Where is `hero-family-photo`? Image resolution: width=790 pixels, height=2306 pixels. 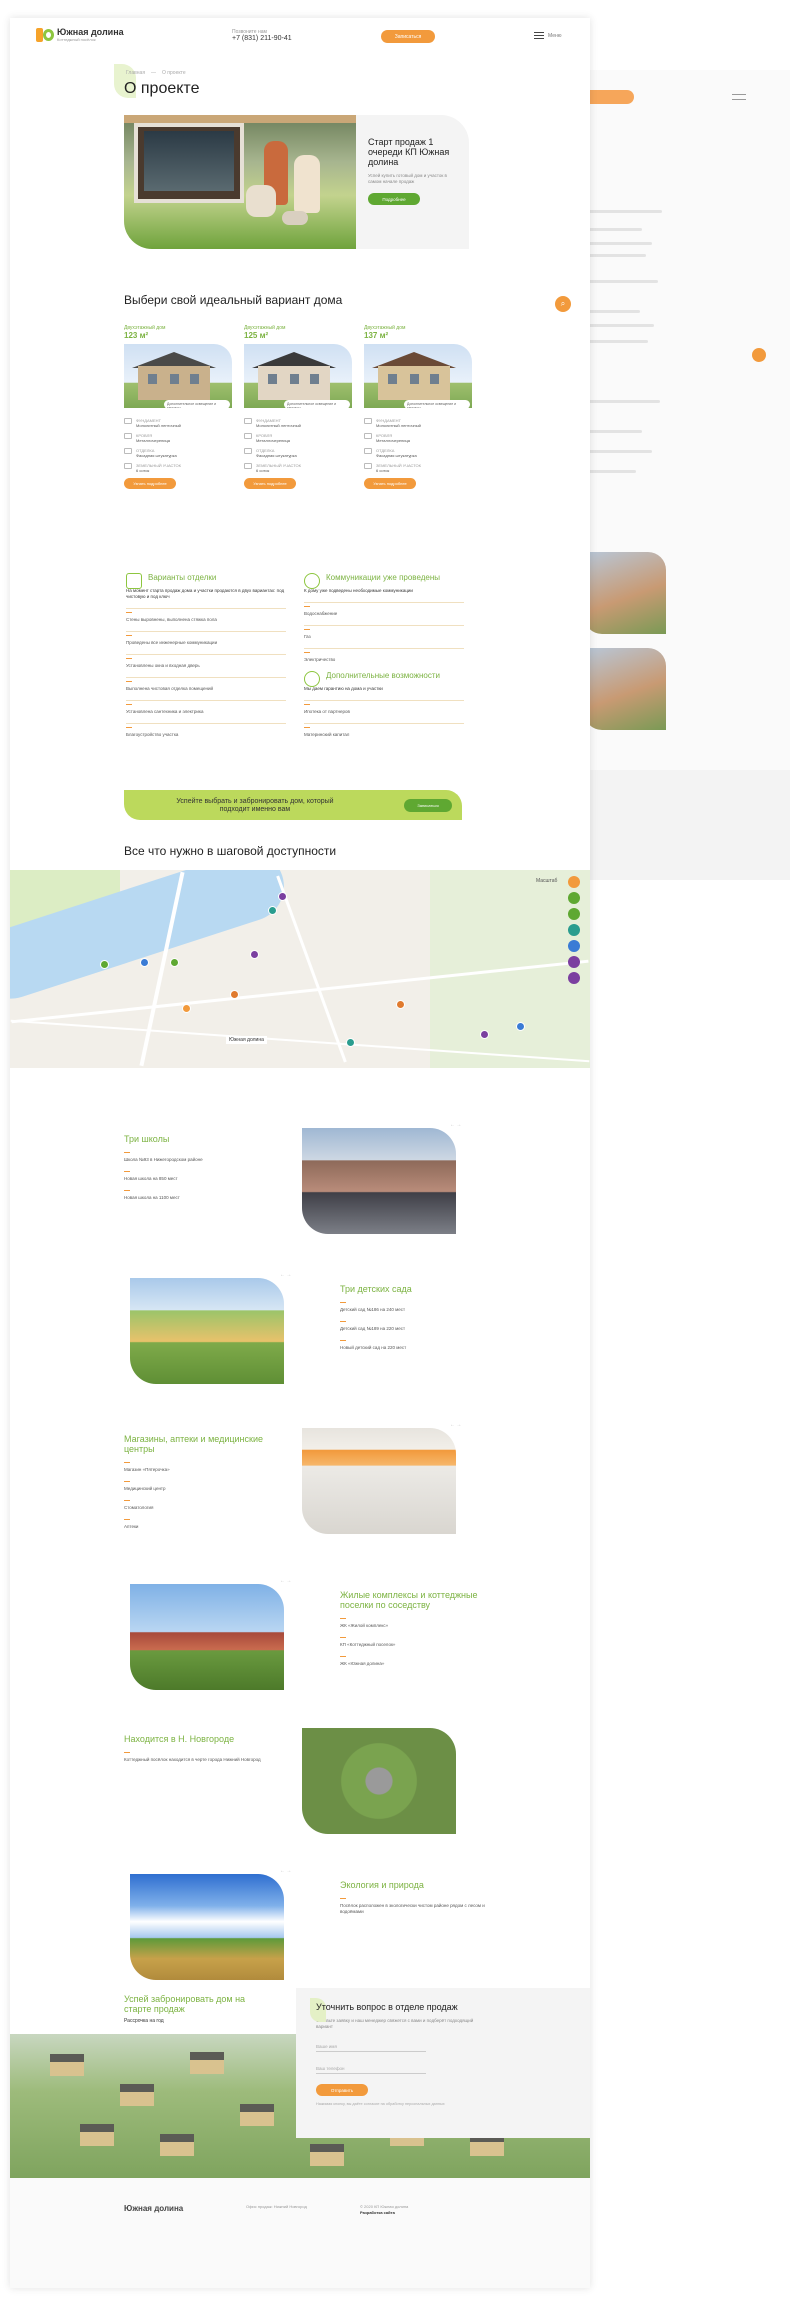
hero-family-photo is located at coordinates (240, 182).